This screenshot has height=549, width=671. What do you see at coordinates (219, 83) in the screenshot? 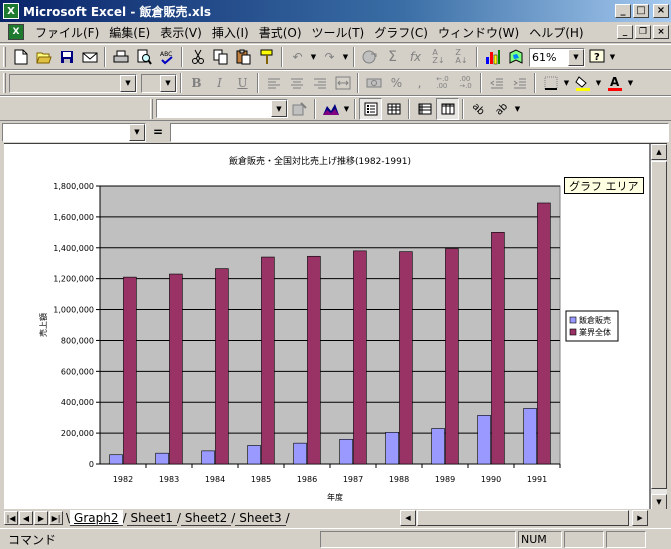
I see `italic-button: I` at bounding box center [219, 83].